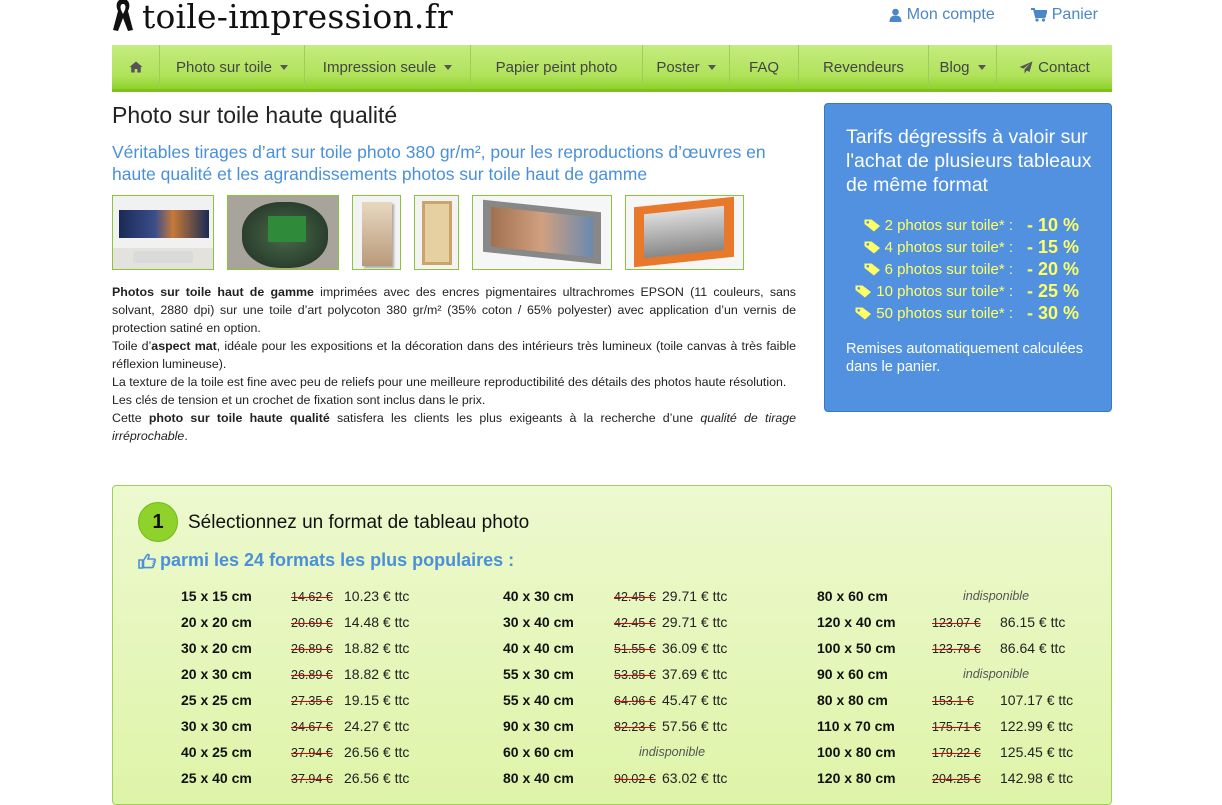 The image size is (1222, 805). What do you see at coordinates (216, 674) in the screenshot?
I see `format-size: 20 x 30 cm` at bounding box center [216, 674].